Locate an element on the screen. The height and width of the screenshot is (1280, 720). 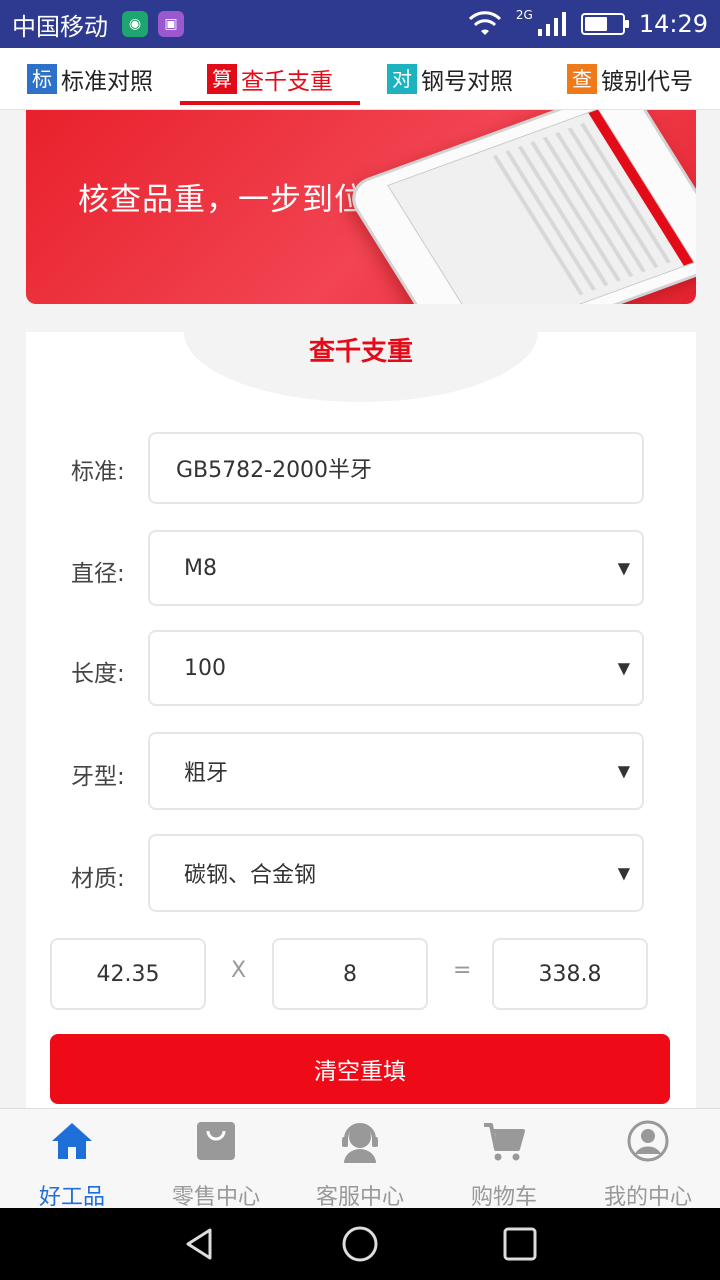
nav-cart: 购物车 is located at coordinates (504, 1159).